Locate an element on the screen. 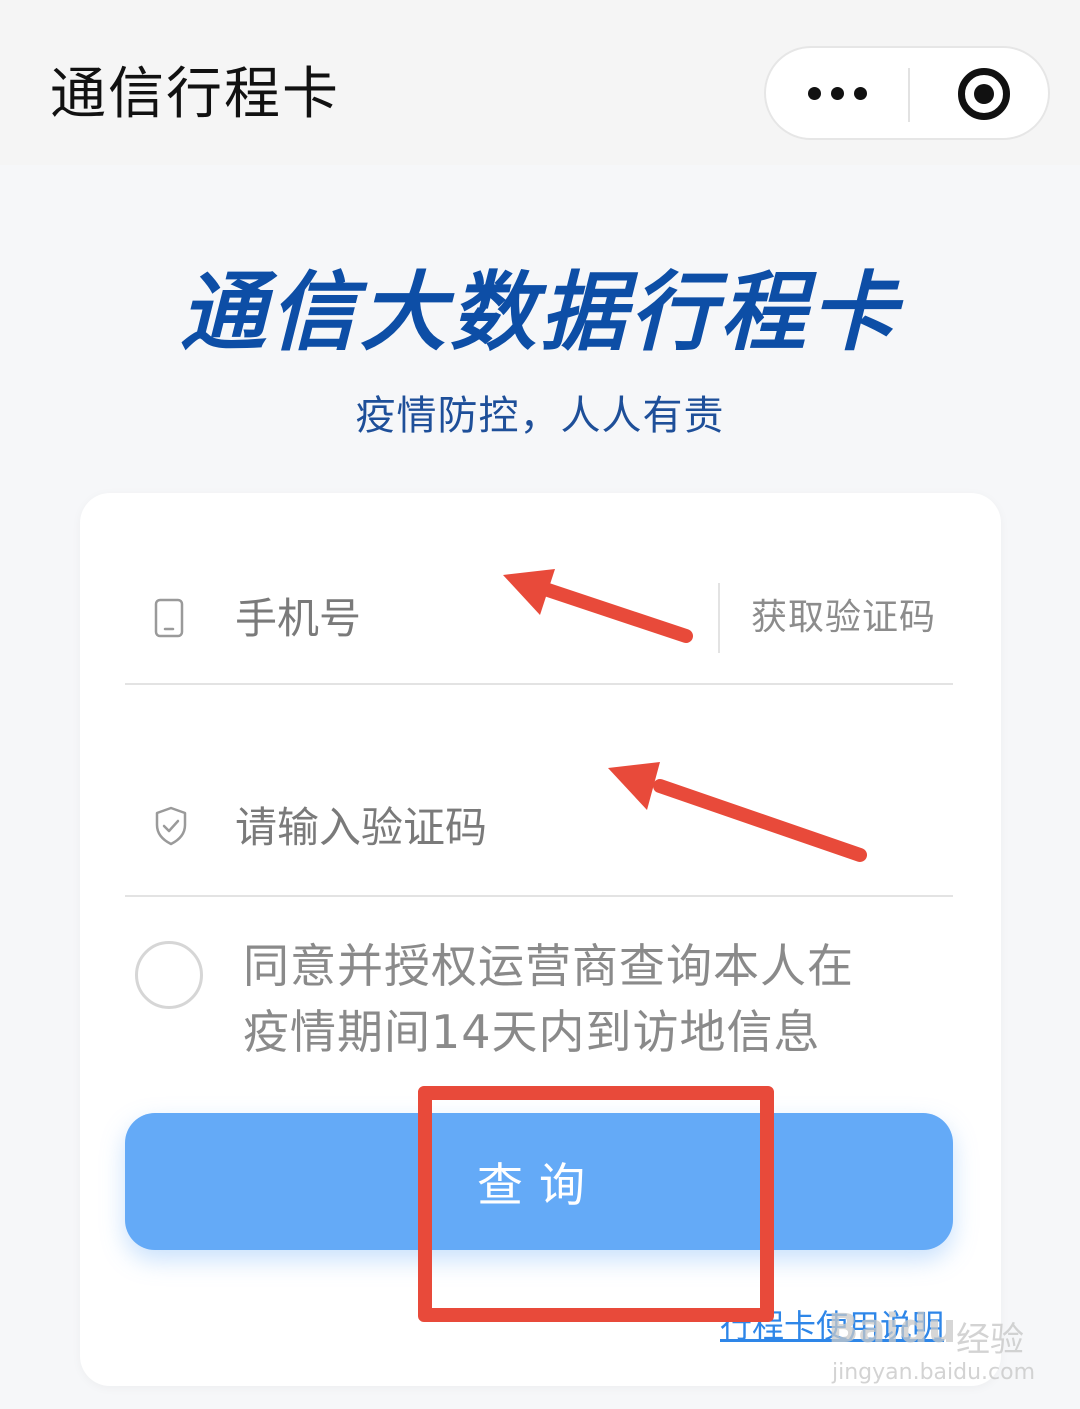  more-dots-icon is located at coordinates (838, 94).